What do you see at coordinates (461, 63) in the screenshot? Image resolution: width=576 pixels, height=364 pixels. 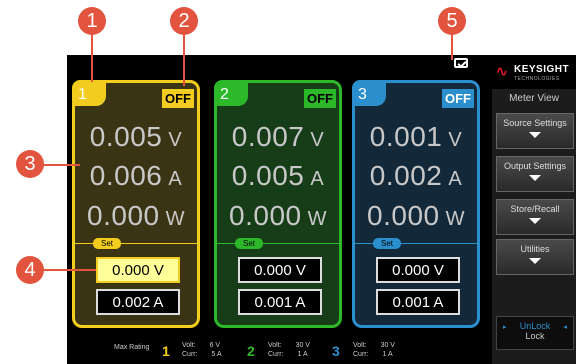 I see `message-icon` at bounding box center [461, 63].